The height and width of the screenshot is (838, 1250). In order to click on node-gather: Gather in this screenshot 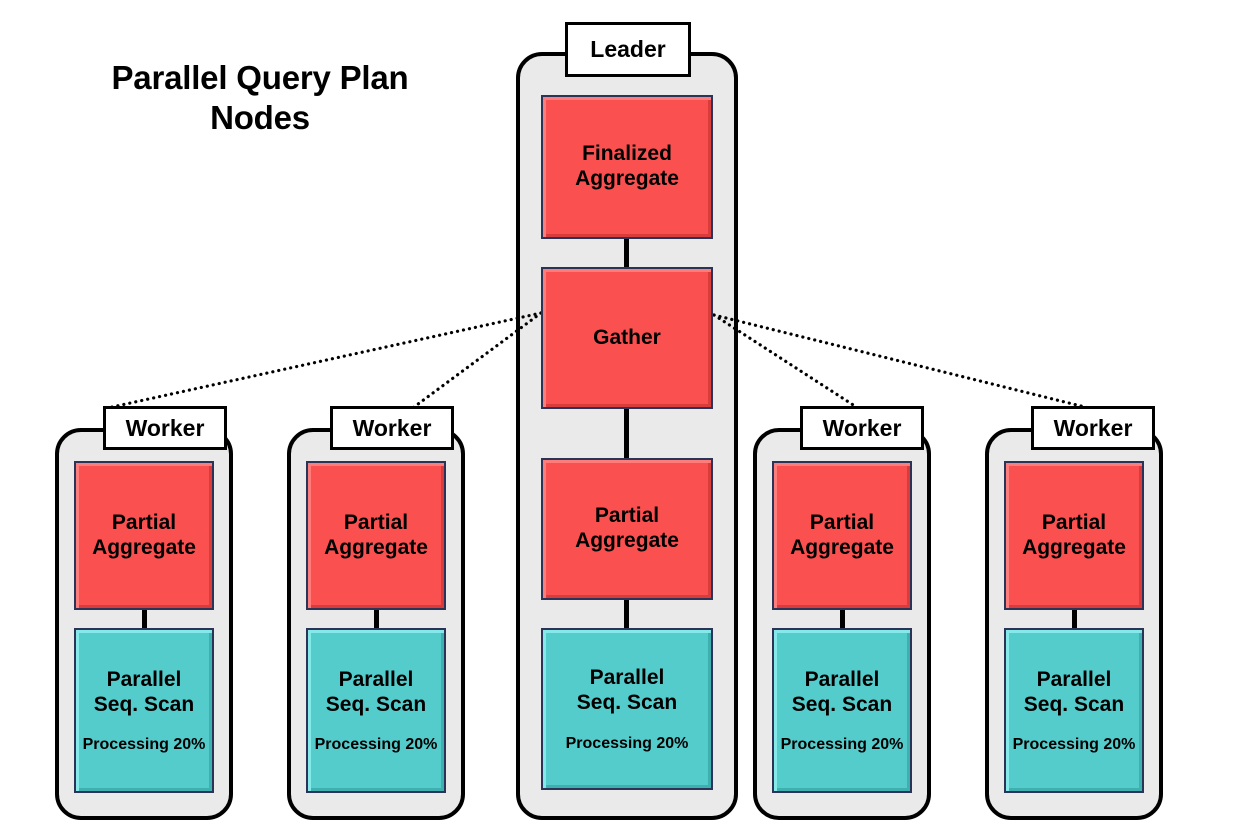, I will do `click(627, 338)`.